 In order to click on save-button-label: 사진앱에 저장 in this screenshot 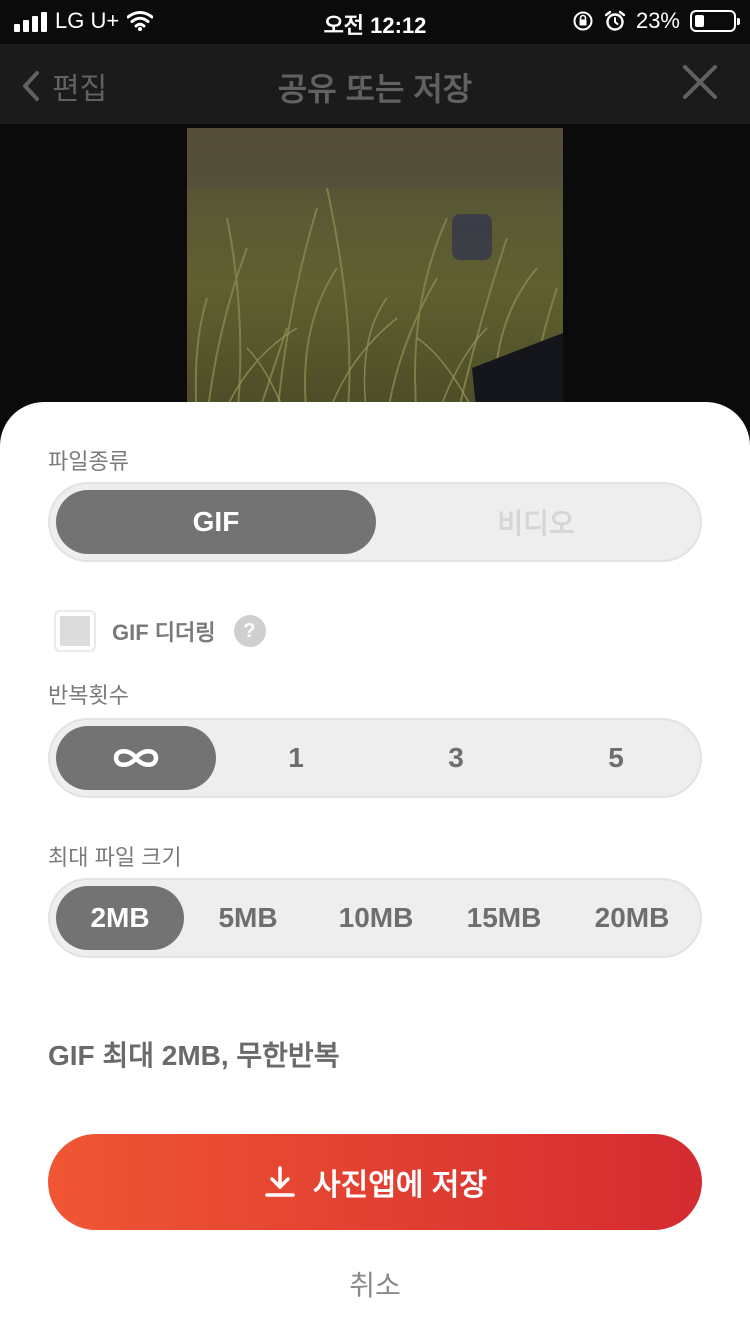, I will do `click(400, 1185)`.